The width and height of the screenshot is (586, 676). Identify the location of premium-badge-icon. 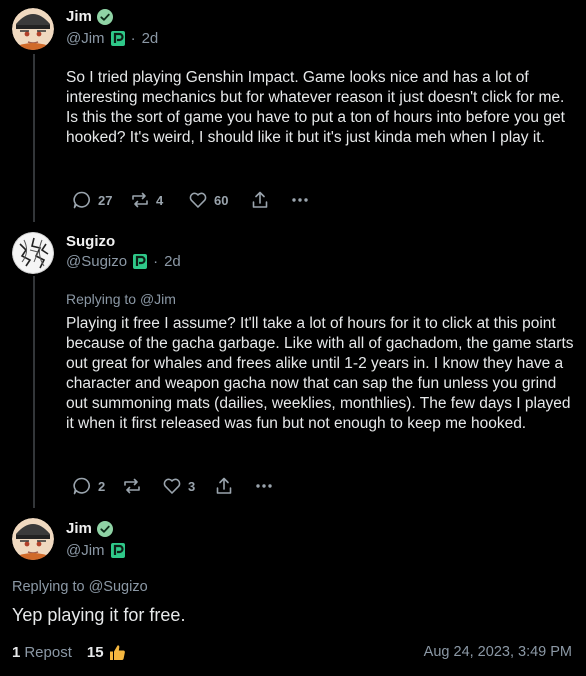
(117, 550).